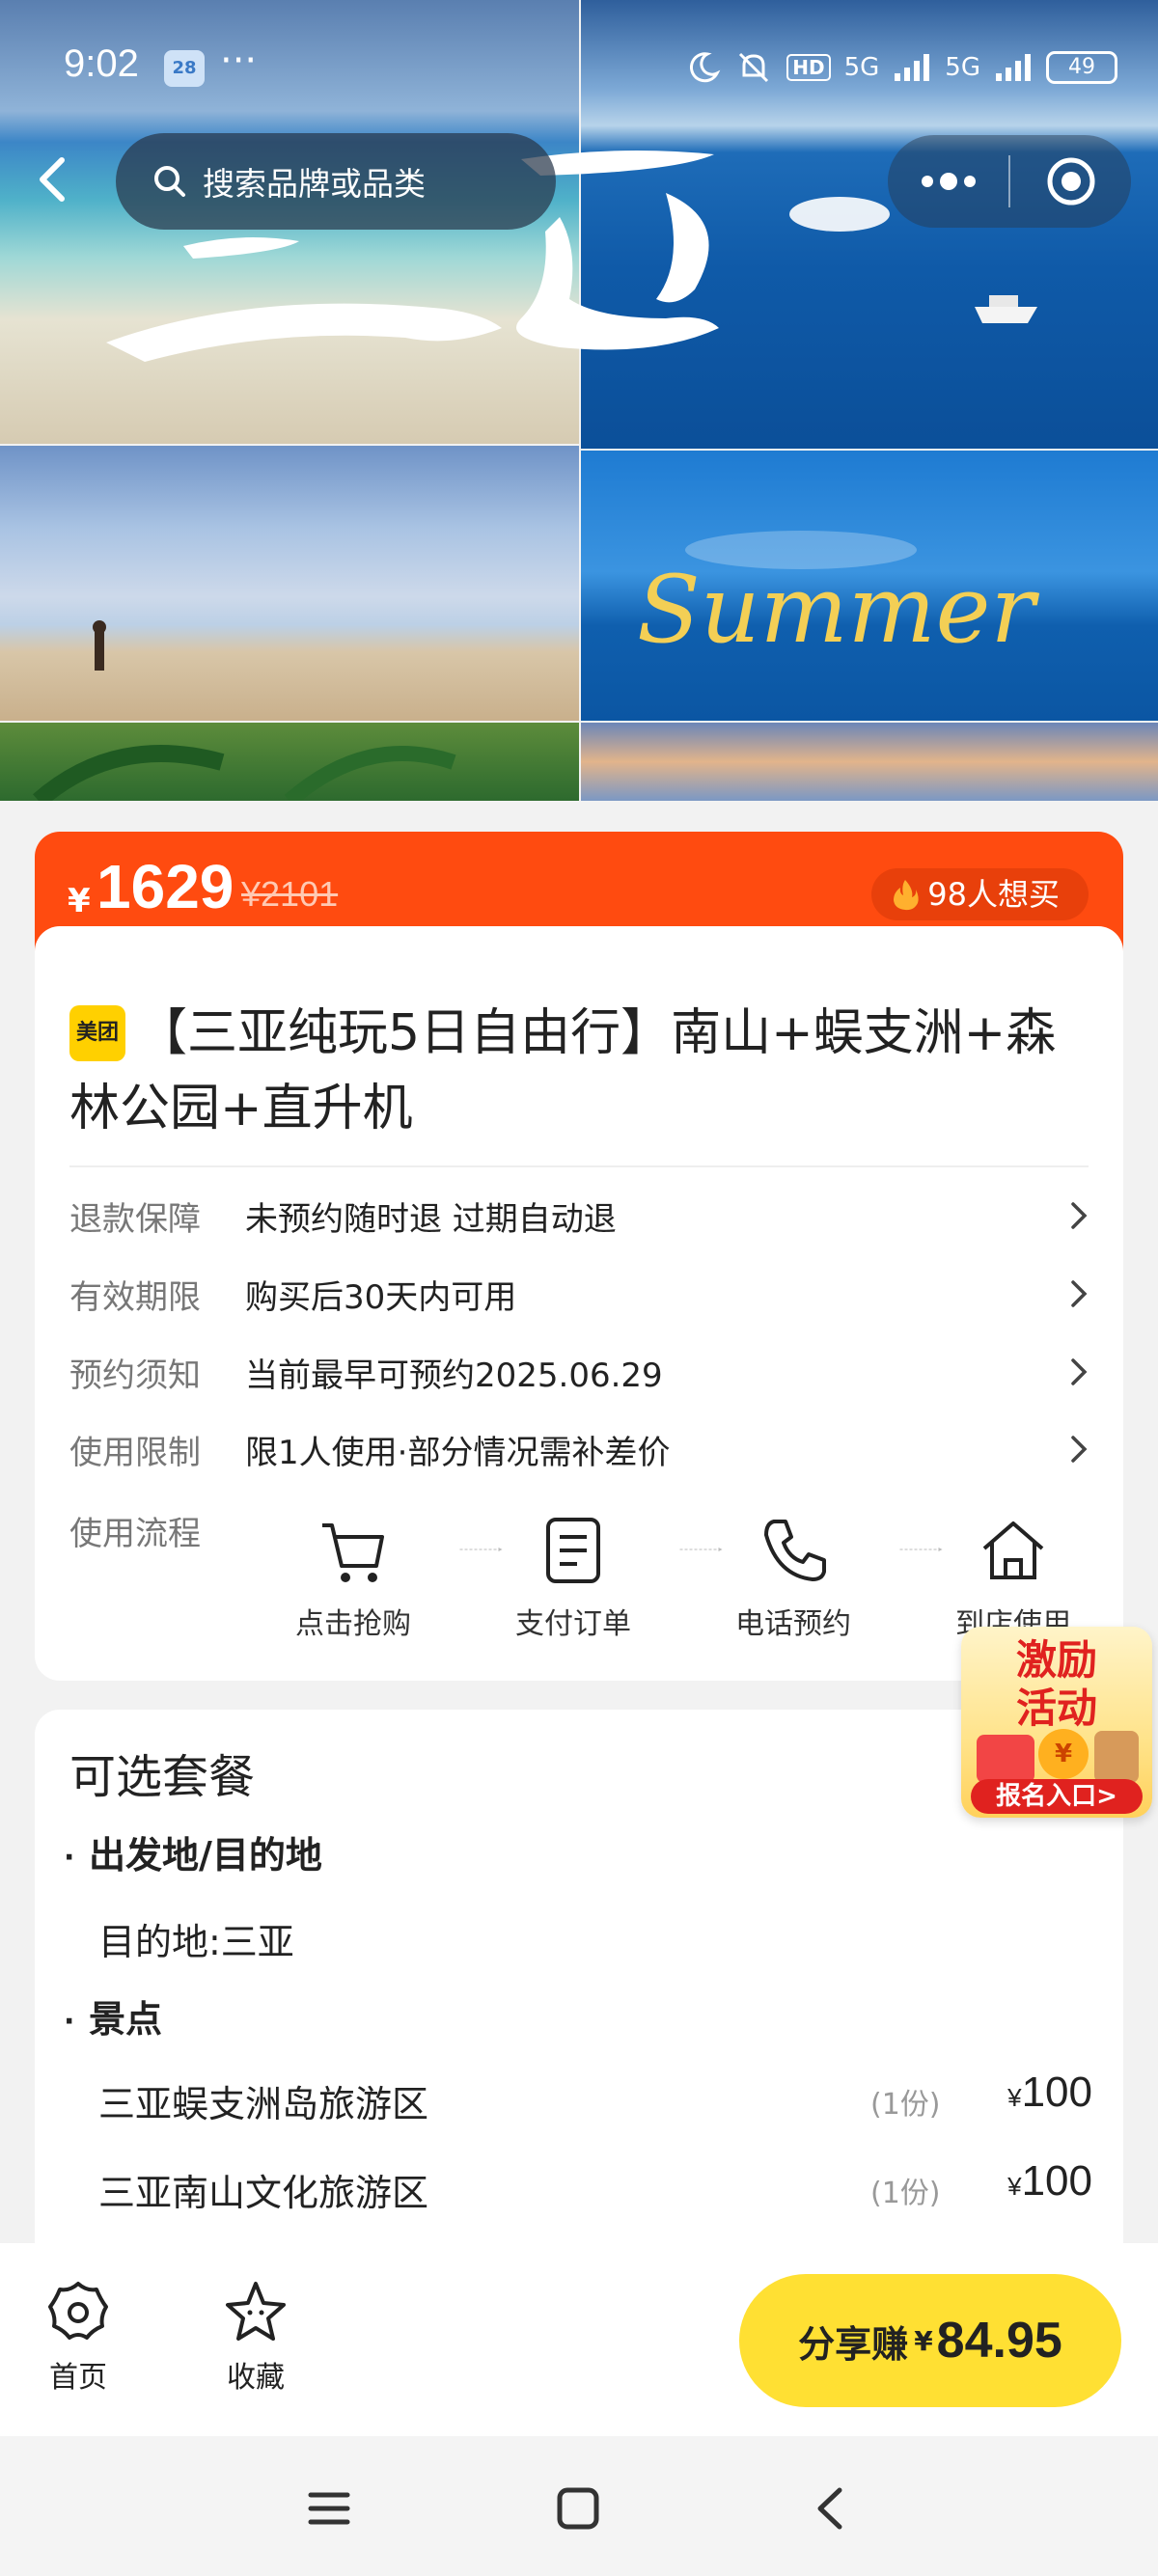 The height and width of the screenshot is (2576, 1158). Describe the element at coordinates (205, 1855) in the screenshot. I see `section-heading-text: 出发地/目的地` at that location.